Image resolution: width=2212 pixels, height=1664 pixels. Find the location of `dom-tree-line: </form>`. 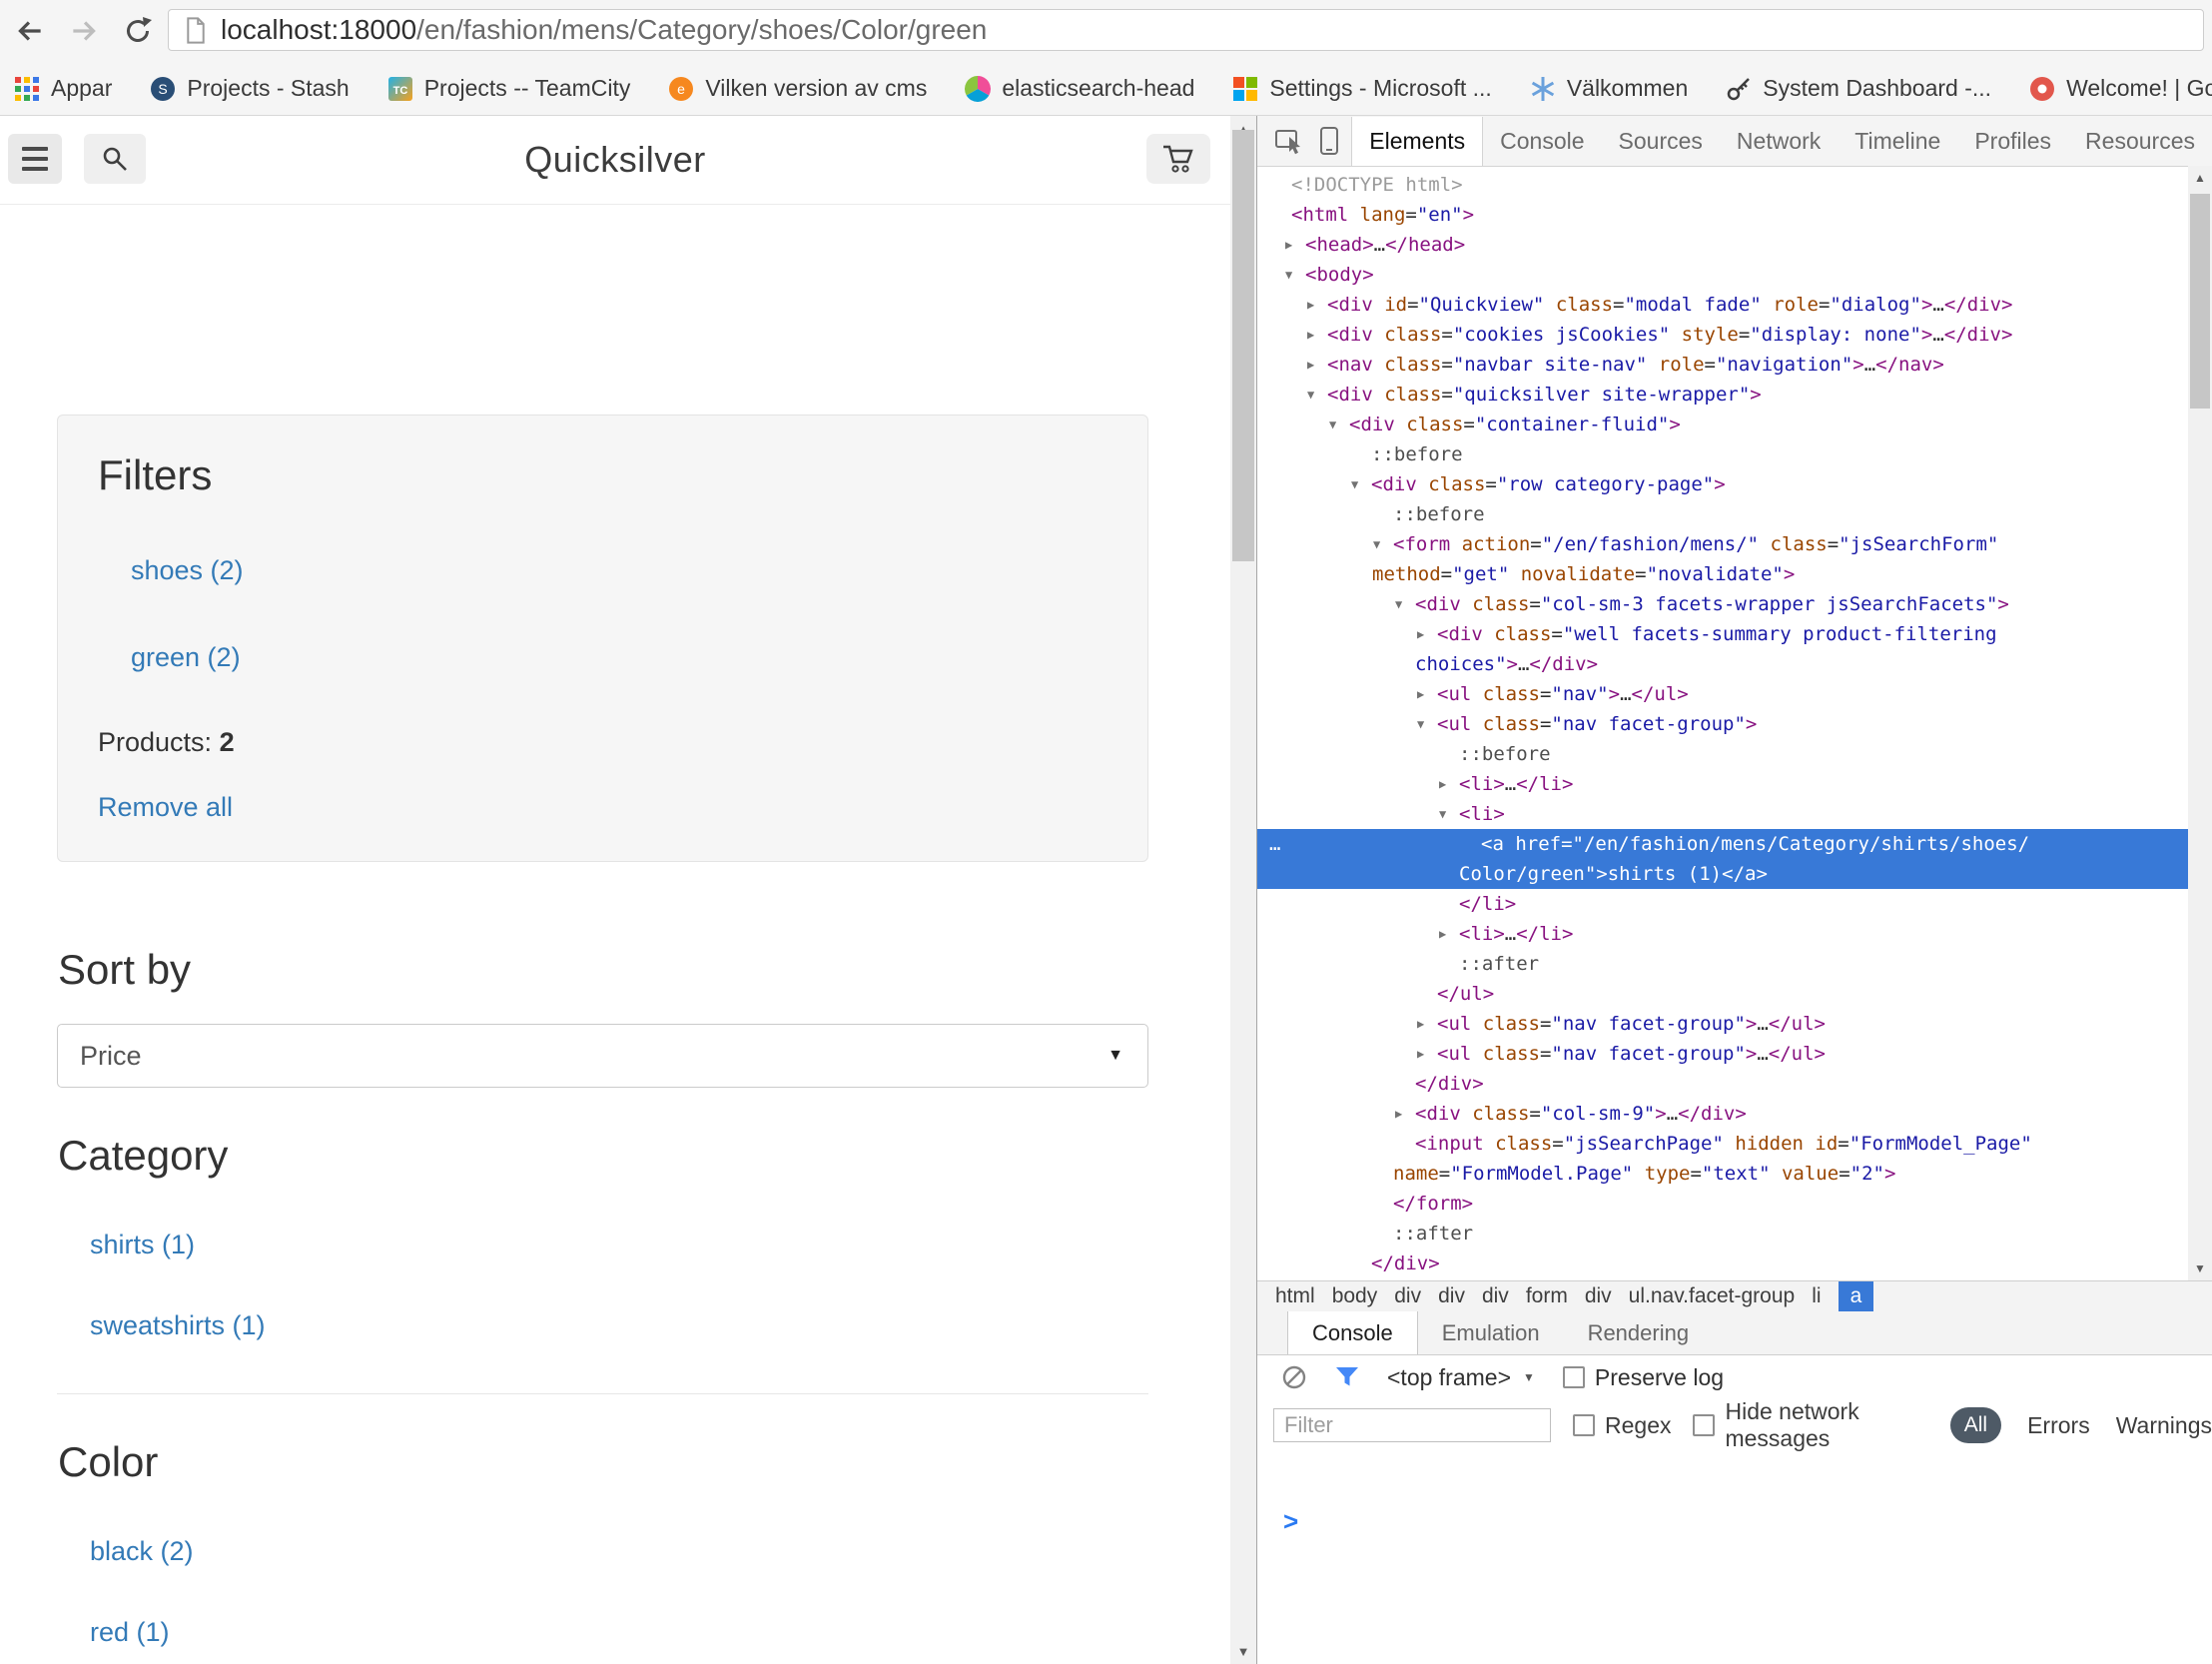

dom-tree-line: </form> is located at coordinates (1722, 1204).